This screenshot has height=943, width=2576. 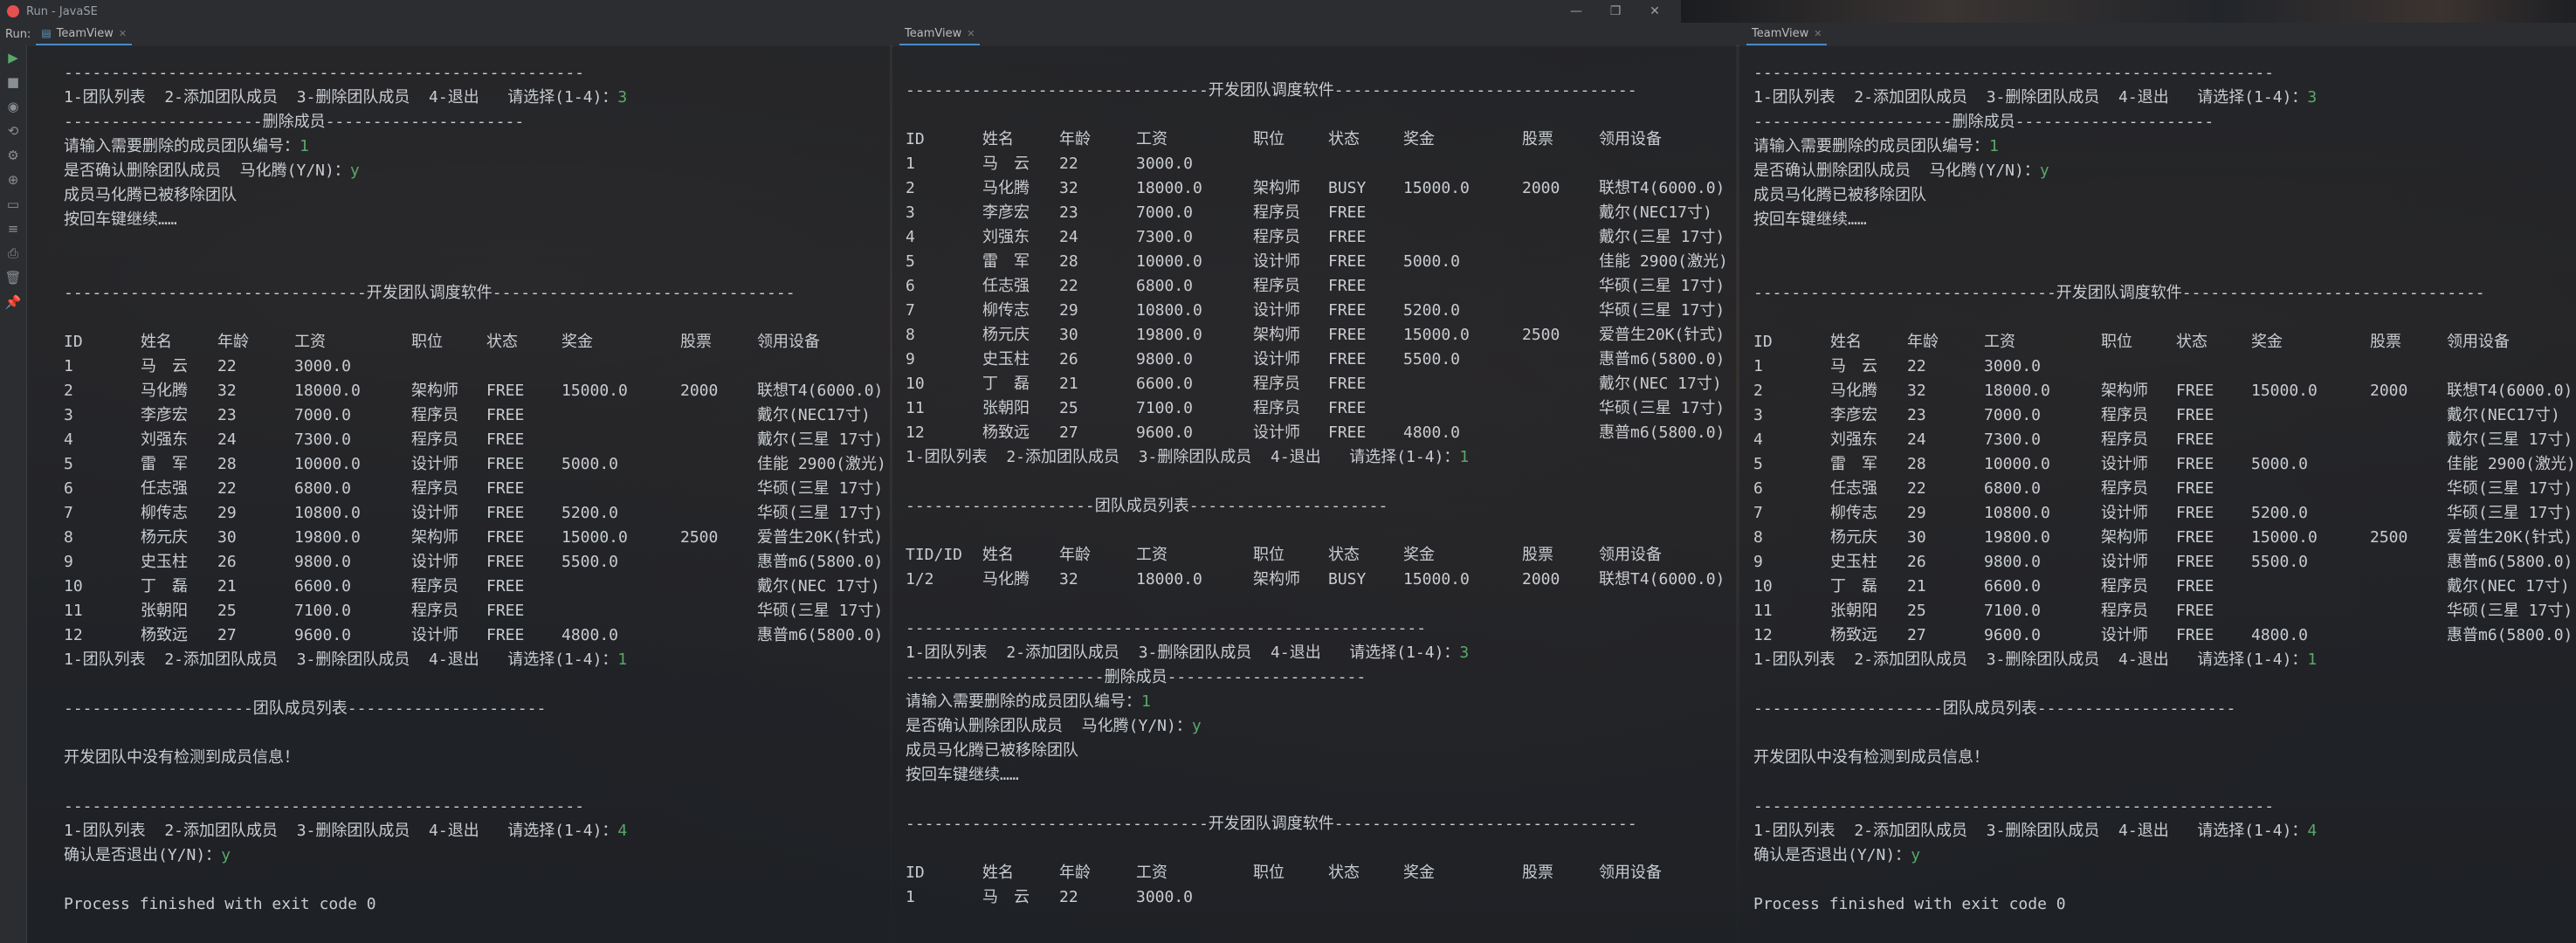 What do you see at coordinates (477, 611) in the screenshot?
I see `table-row: 11 张朝阳 25 7100.0 程序员 FREE 华硕(三星 17寸)` at bounding box center [477, 611].